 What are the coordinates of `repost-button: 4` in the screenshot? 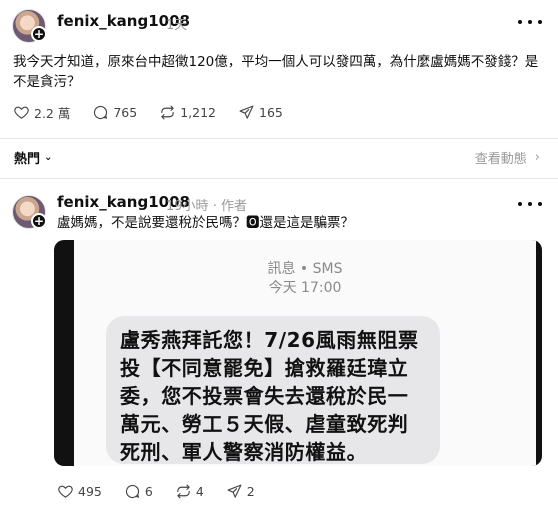 It's located at (189, 491).